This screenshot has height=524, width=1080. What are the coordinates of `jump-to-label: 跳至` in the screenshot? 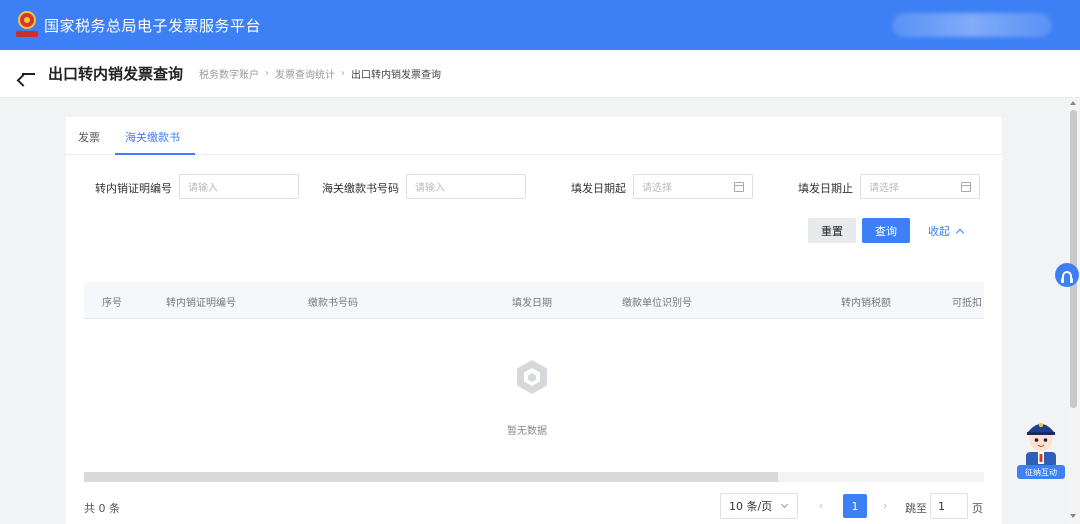 It's located at (916, 508).